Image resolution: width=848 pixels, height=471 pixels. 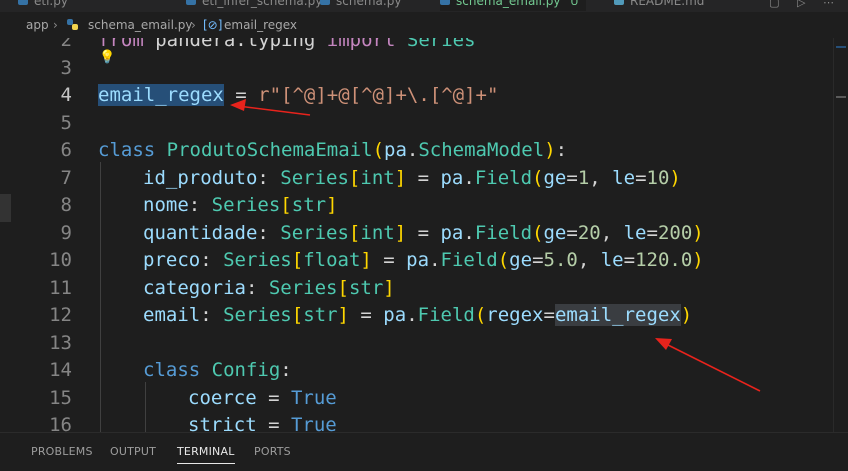 I want to click on code-line: 4 email_regex = r"[^@]+@[^@]+\.[^@]+", so click(x=415, y=96).